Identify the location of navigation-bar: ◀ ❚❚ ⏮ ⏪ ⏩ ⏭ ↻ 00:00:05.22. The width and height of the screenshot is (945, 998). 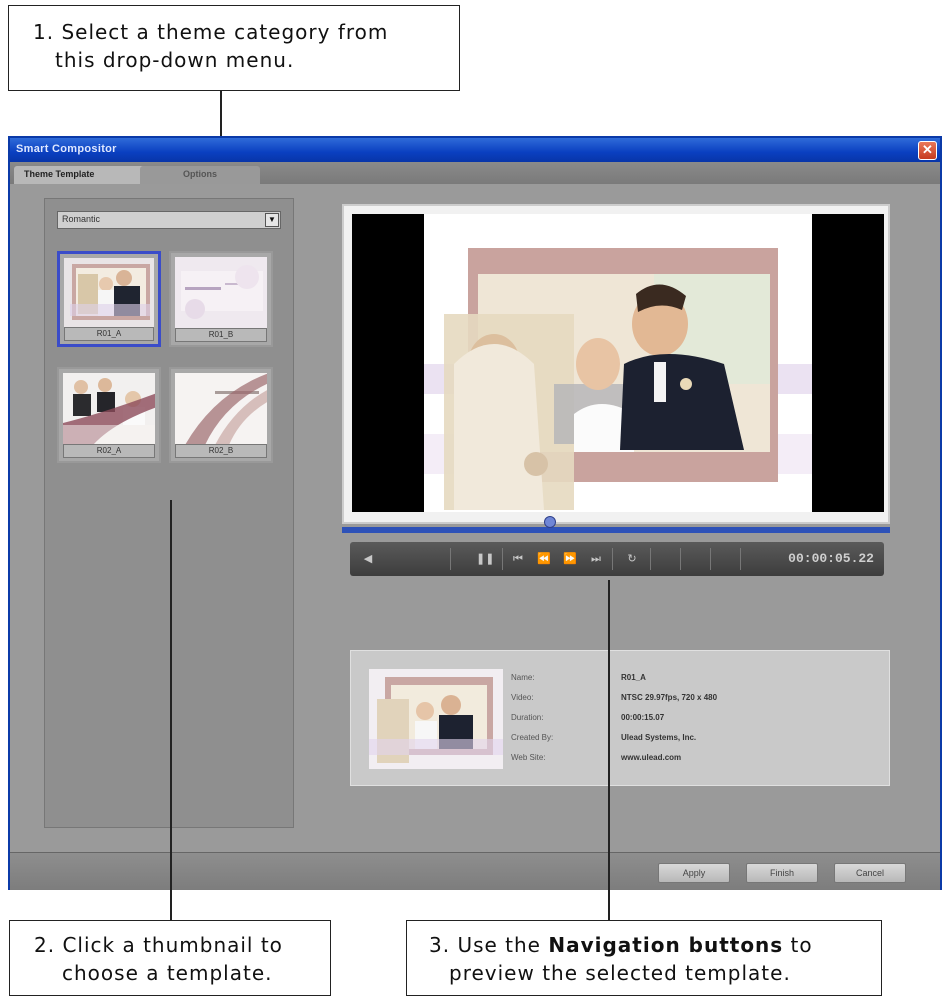
(617, 559).